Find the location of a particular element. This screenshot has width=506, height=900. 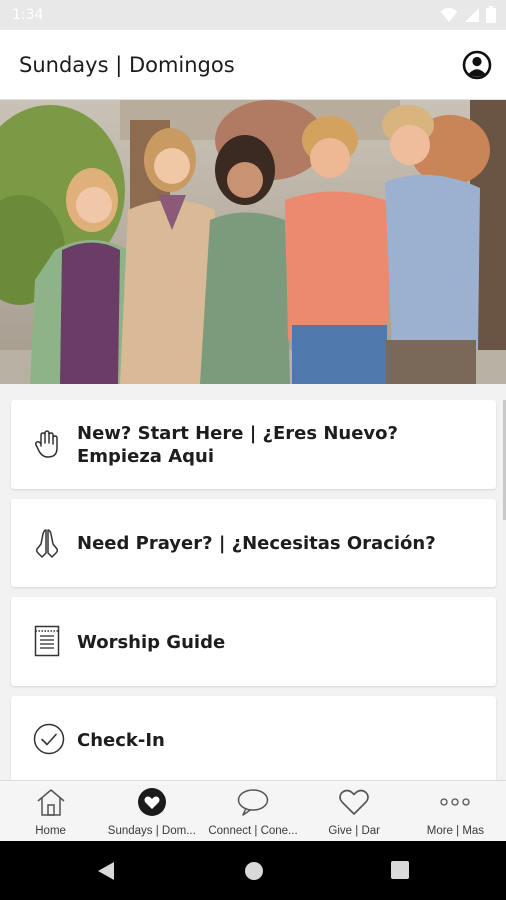

chat-bubble-icon is located at coordinates (253, 802).